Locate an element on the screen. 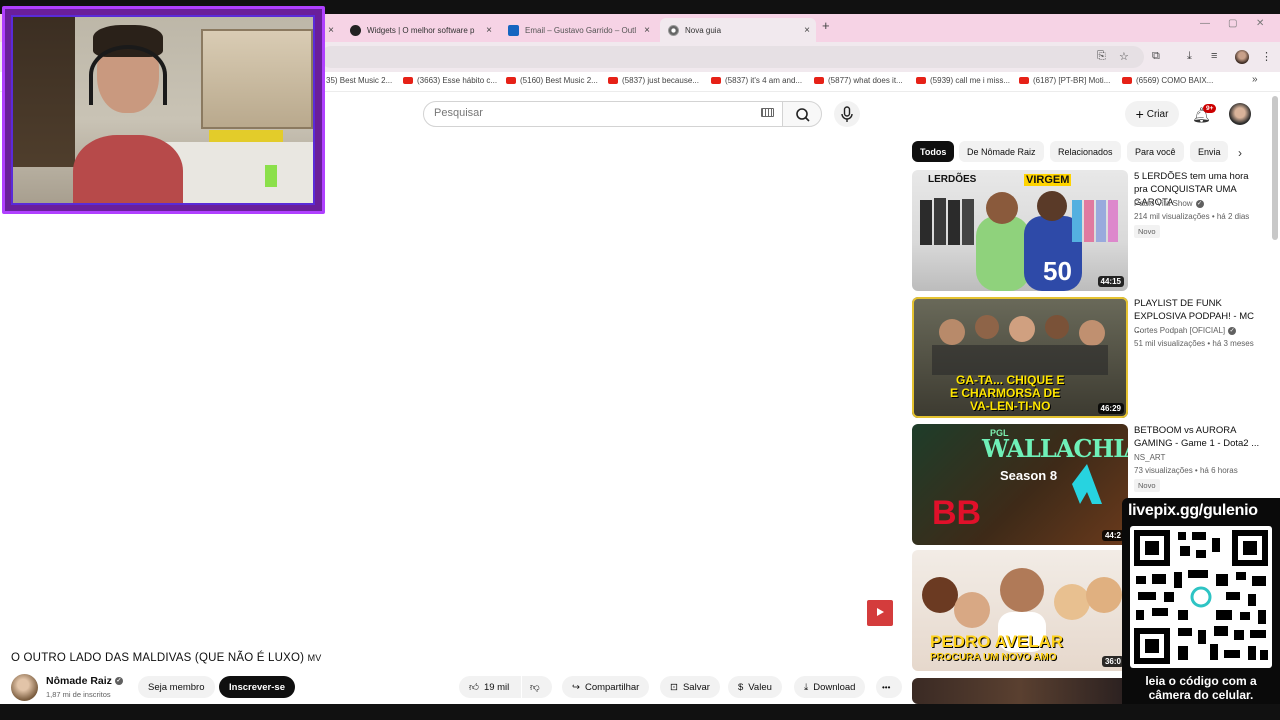 The width and height of the screenshot is (1280, 720). search-button is located at coordinates (802, 114).